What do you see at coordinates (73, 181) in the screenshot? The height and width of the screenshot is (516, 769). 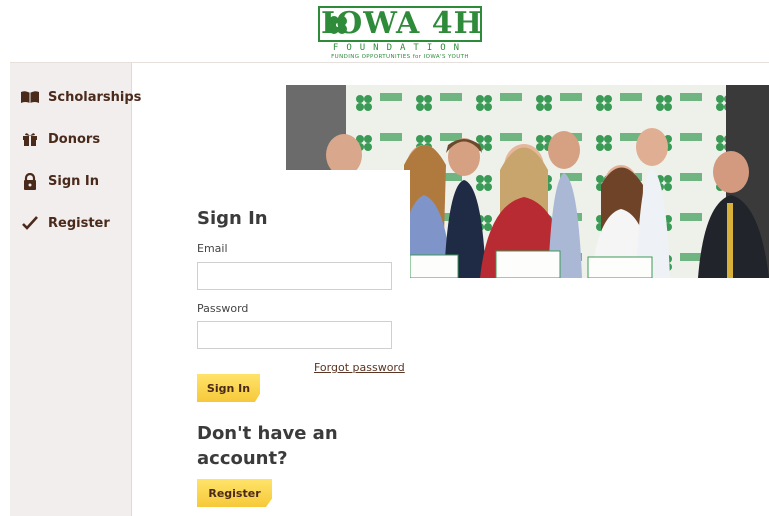 I see `sidebar-item-label: Sign In` at bounding box center [73, 181].